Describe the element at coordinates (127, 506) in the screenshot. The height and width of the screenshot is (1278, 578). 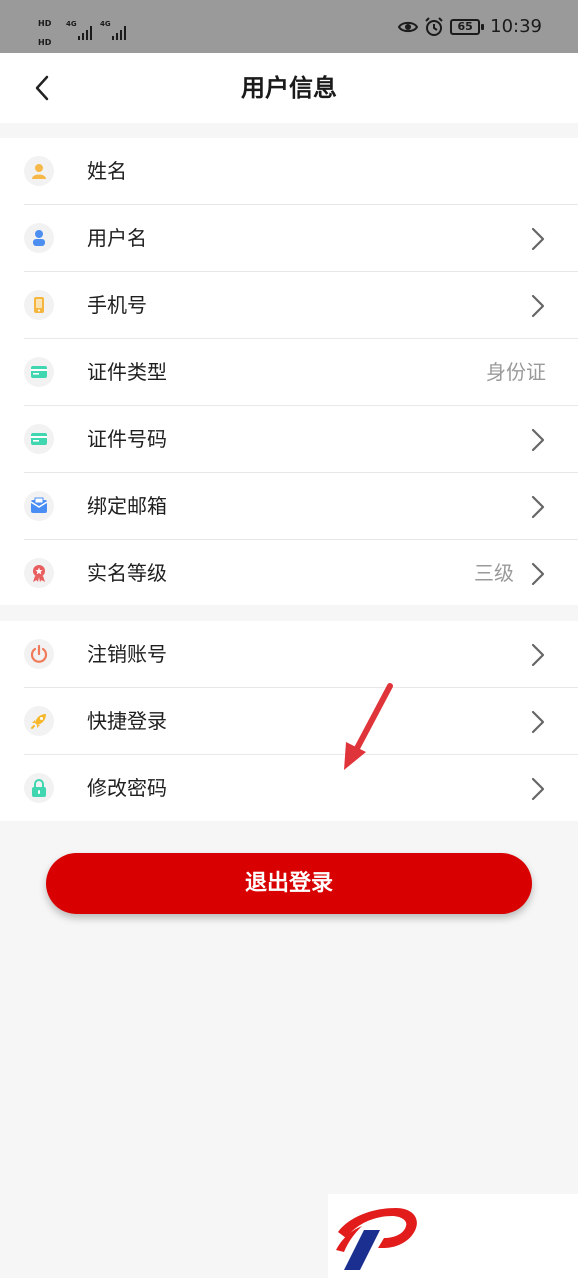
I see `row-label: 绑定邮箱` at that location.